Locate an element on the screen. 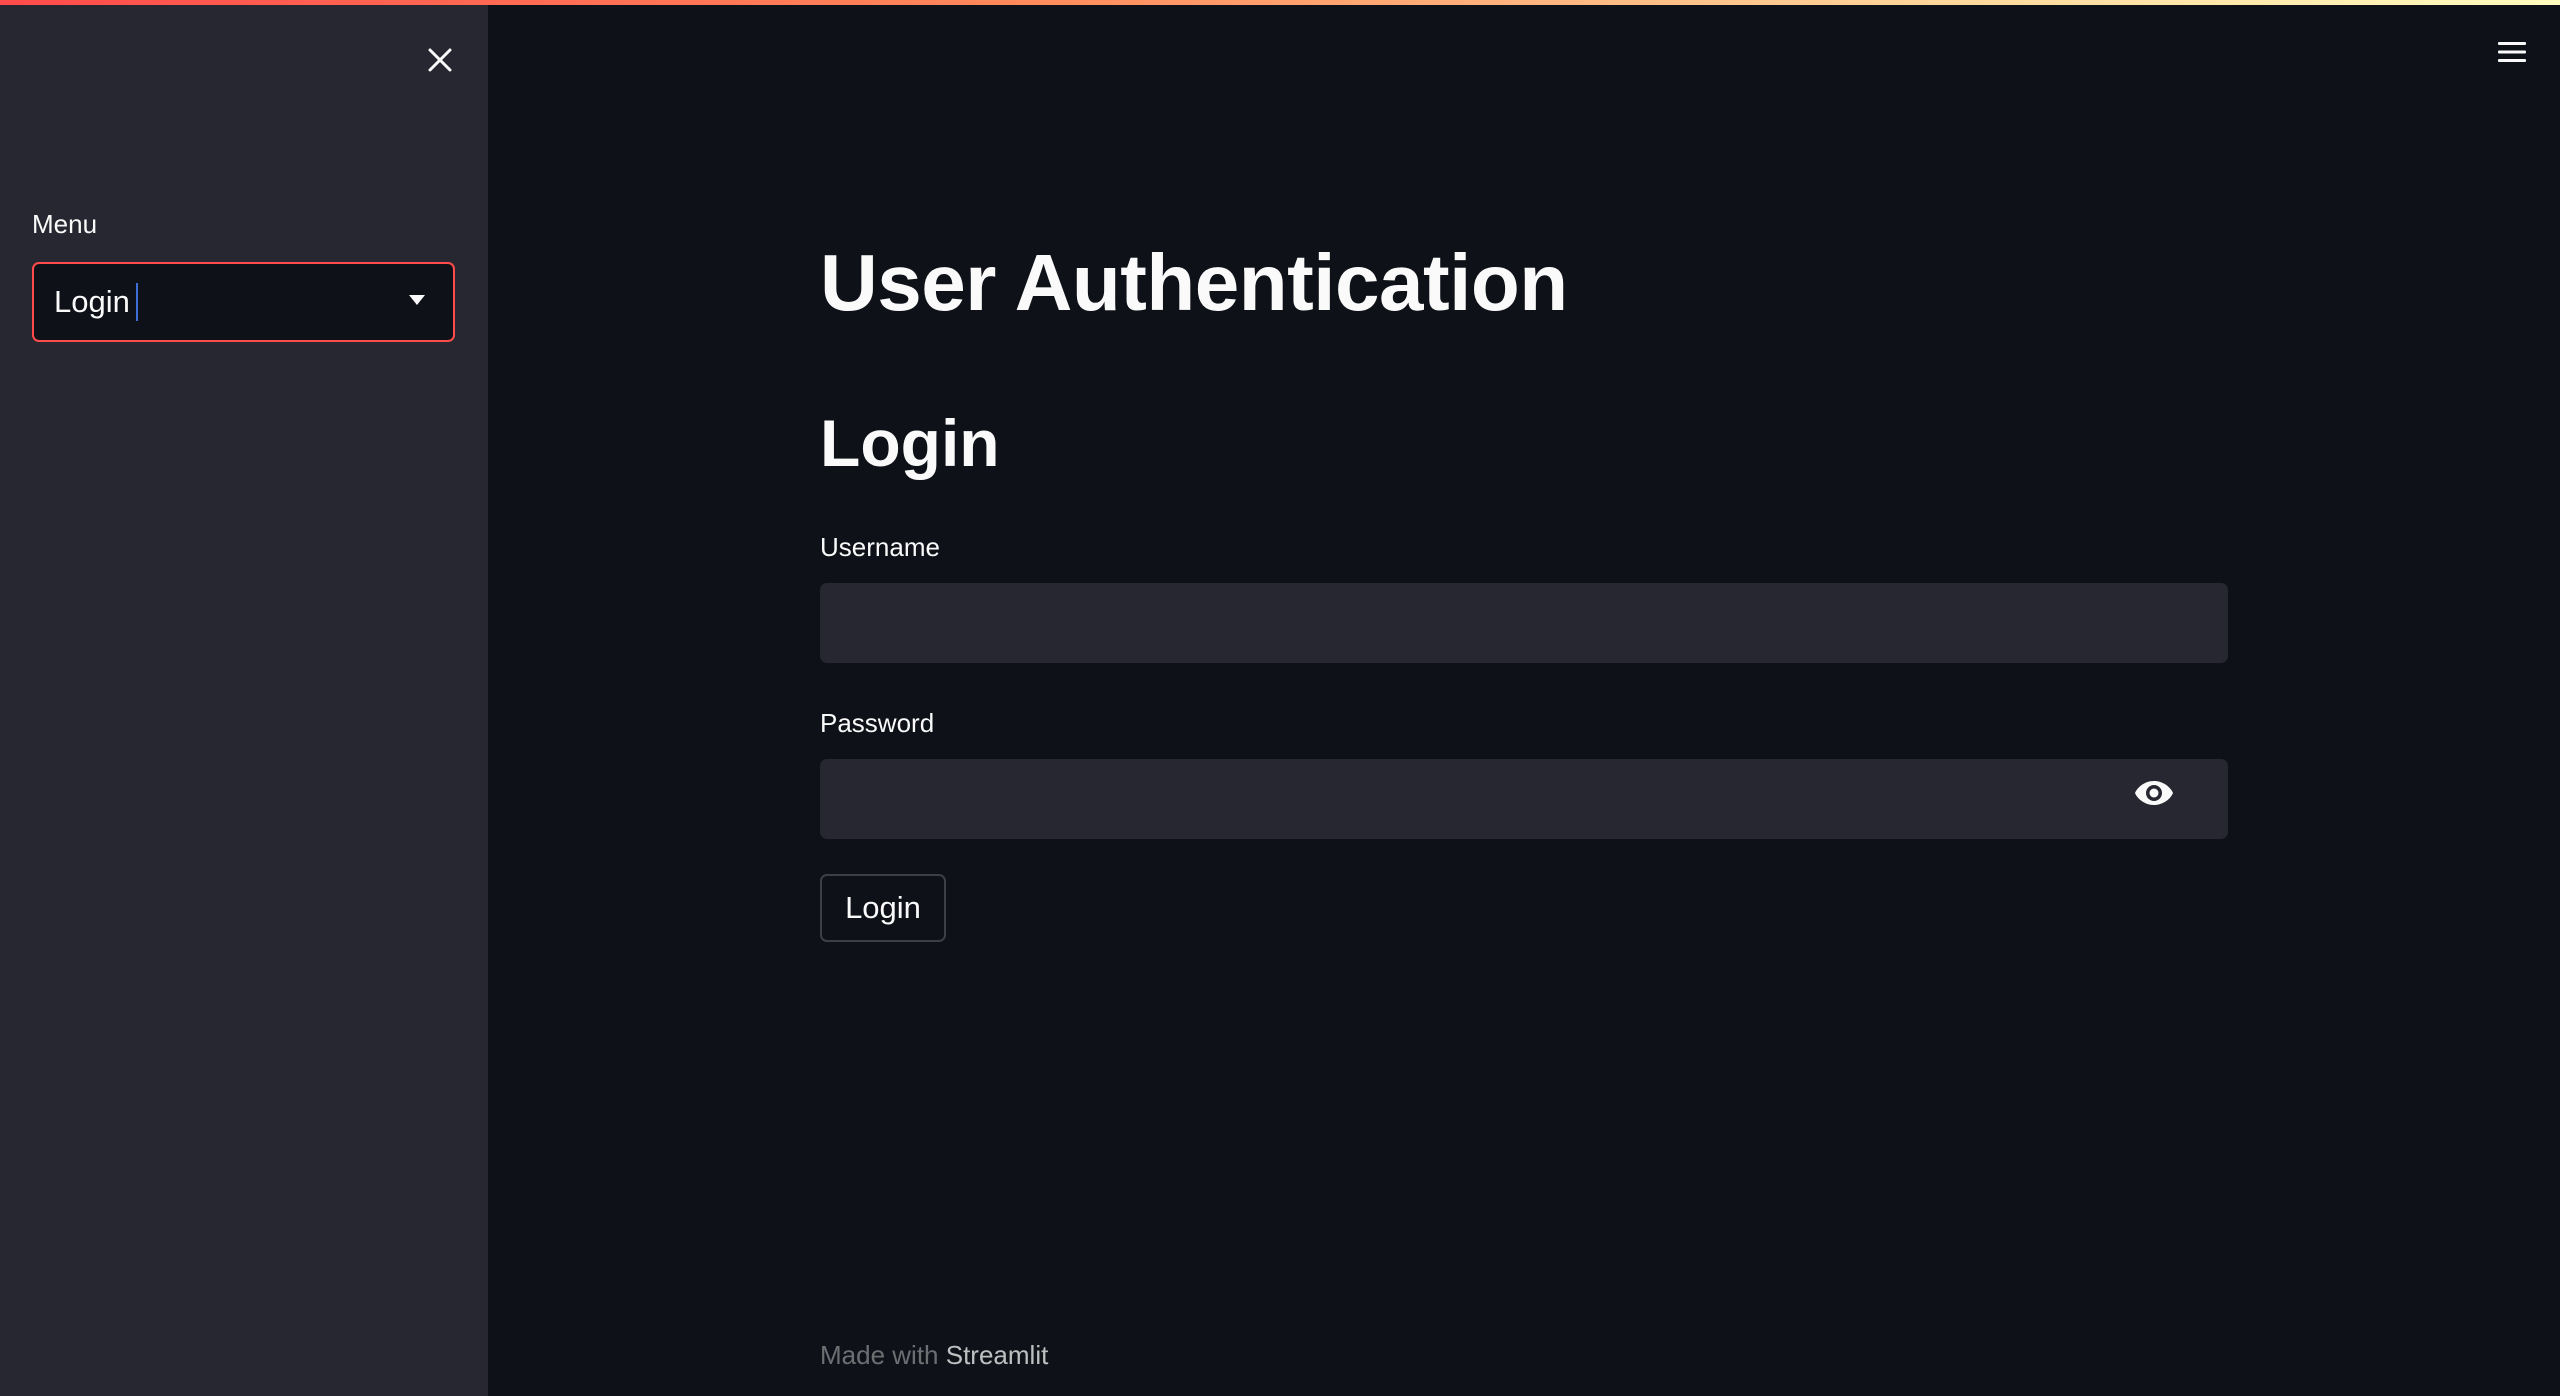 This screenshot has width=2560, height=1396. password-input is located at coordinates (1524, 799).